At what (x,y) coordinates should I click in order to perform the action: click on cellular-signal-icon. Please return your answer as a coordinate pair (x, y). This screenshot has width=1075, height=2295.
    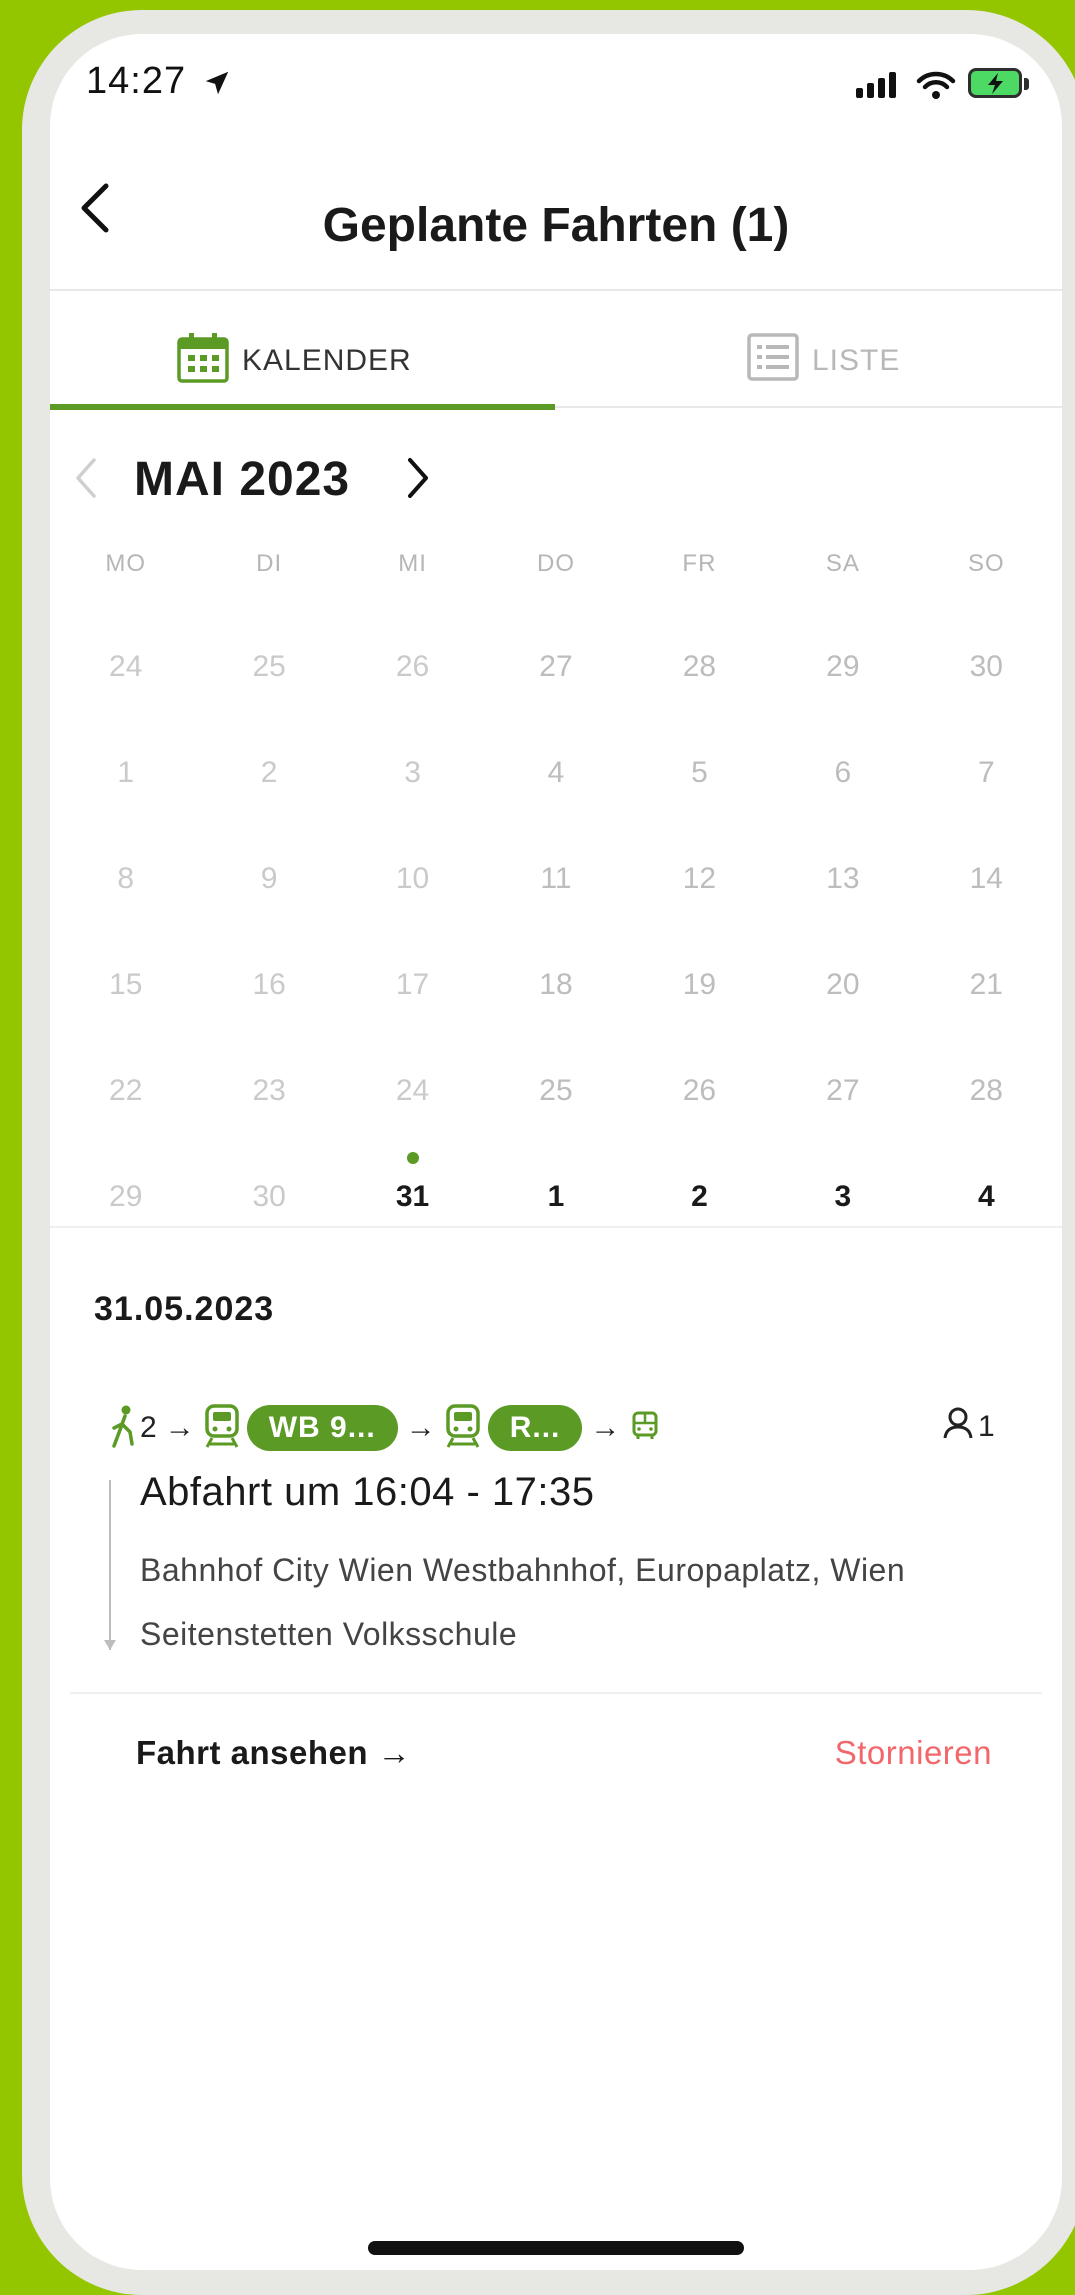
    Looking at the image, I should click on (876, 85).